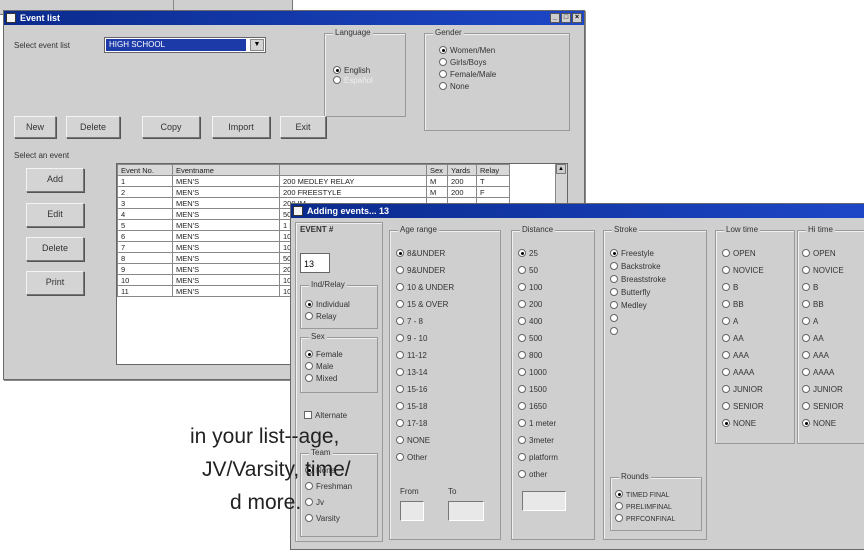  Describe the element at coordinates (93, 127) in the screenshot. I see `delete-list-button: Delete` at that location.